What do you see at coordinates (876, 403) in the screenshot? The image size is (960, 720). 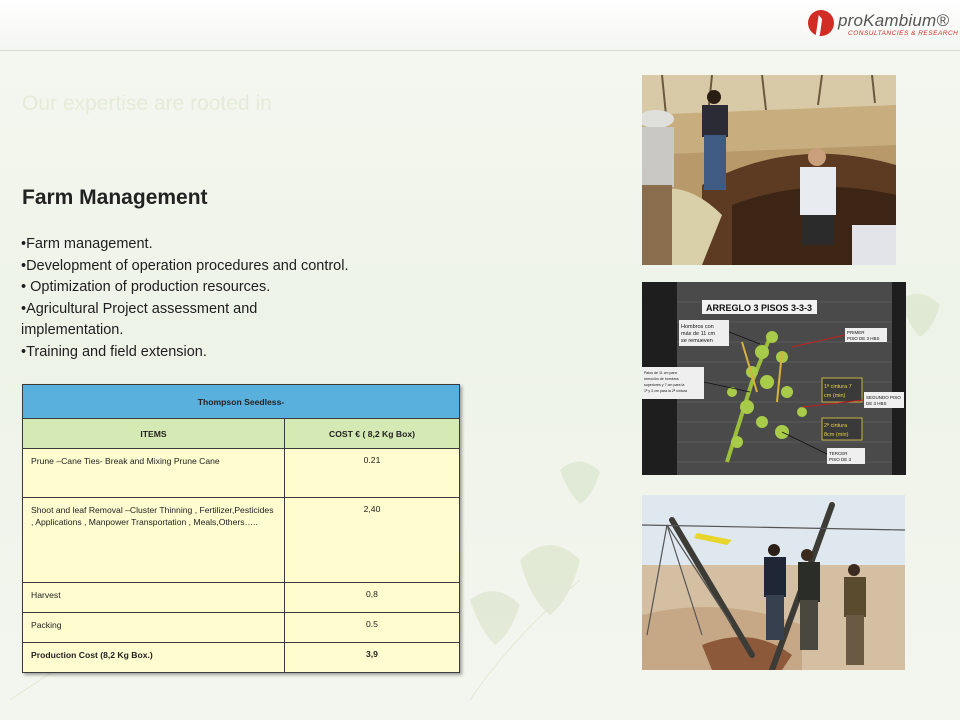 I see `diagram-label: DE 3 HBS` at bounding box center [876, 403].